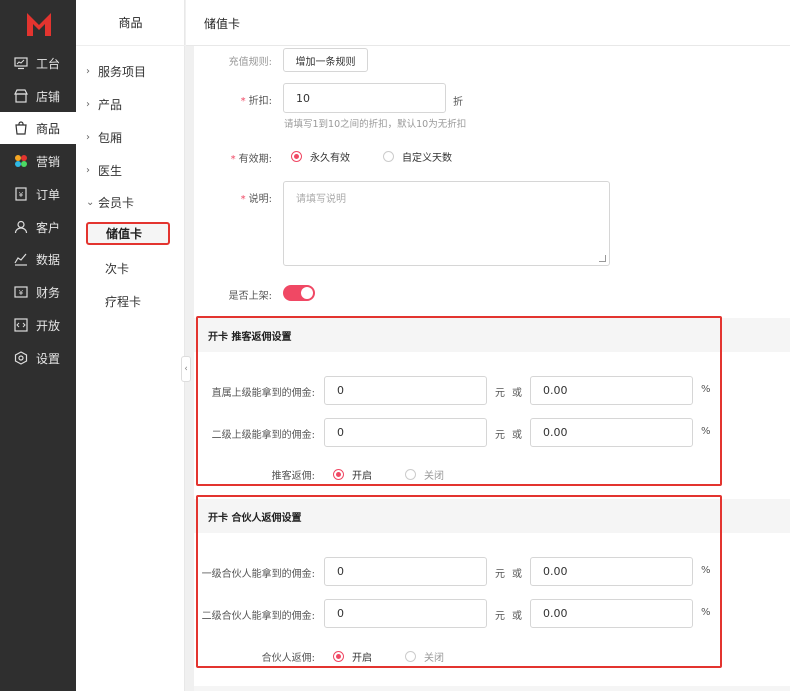 This screenshot has height=691, width=790. I want to click on subside-group-membership: ⌄ 会员卡, so click(110, 202).